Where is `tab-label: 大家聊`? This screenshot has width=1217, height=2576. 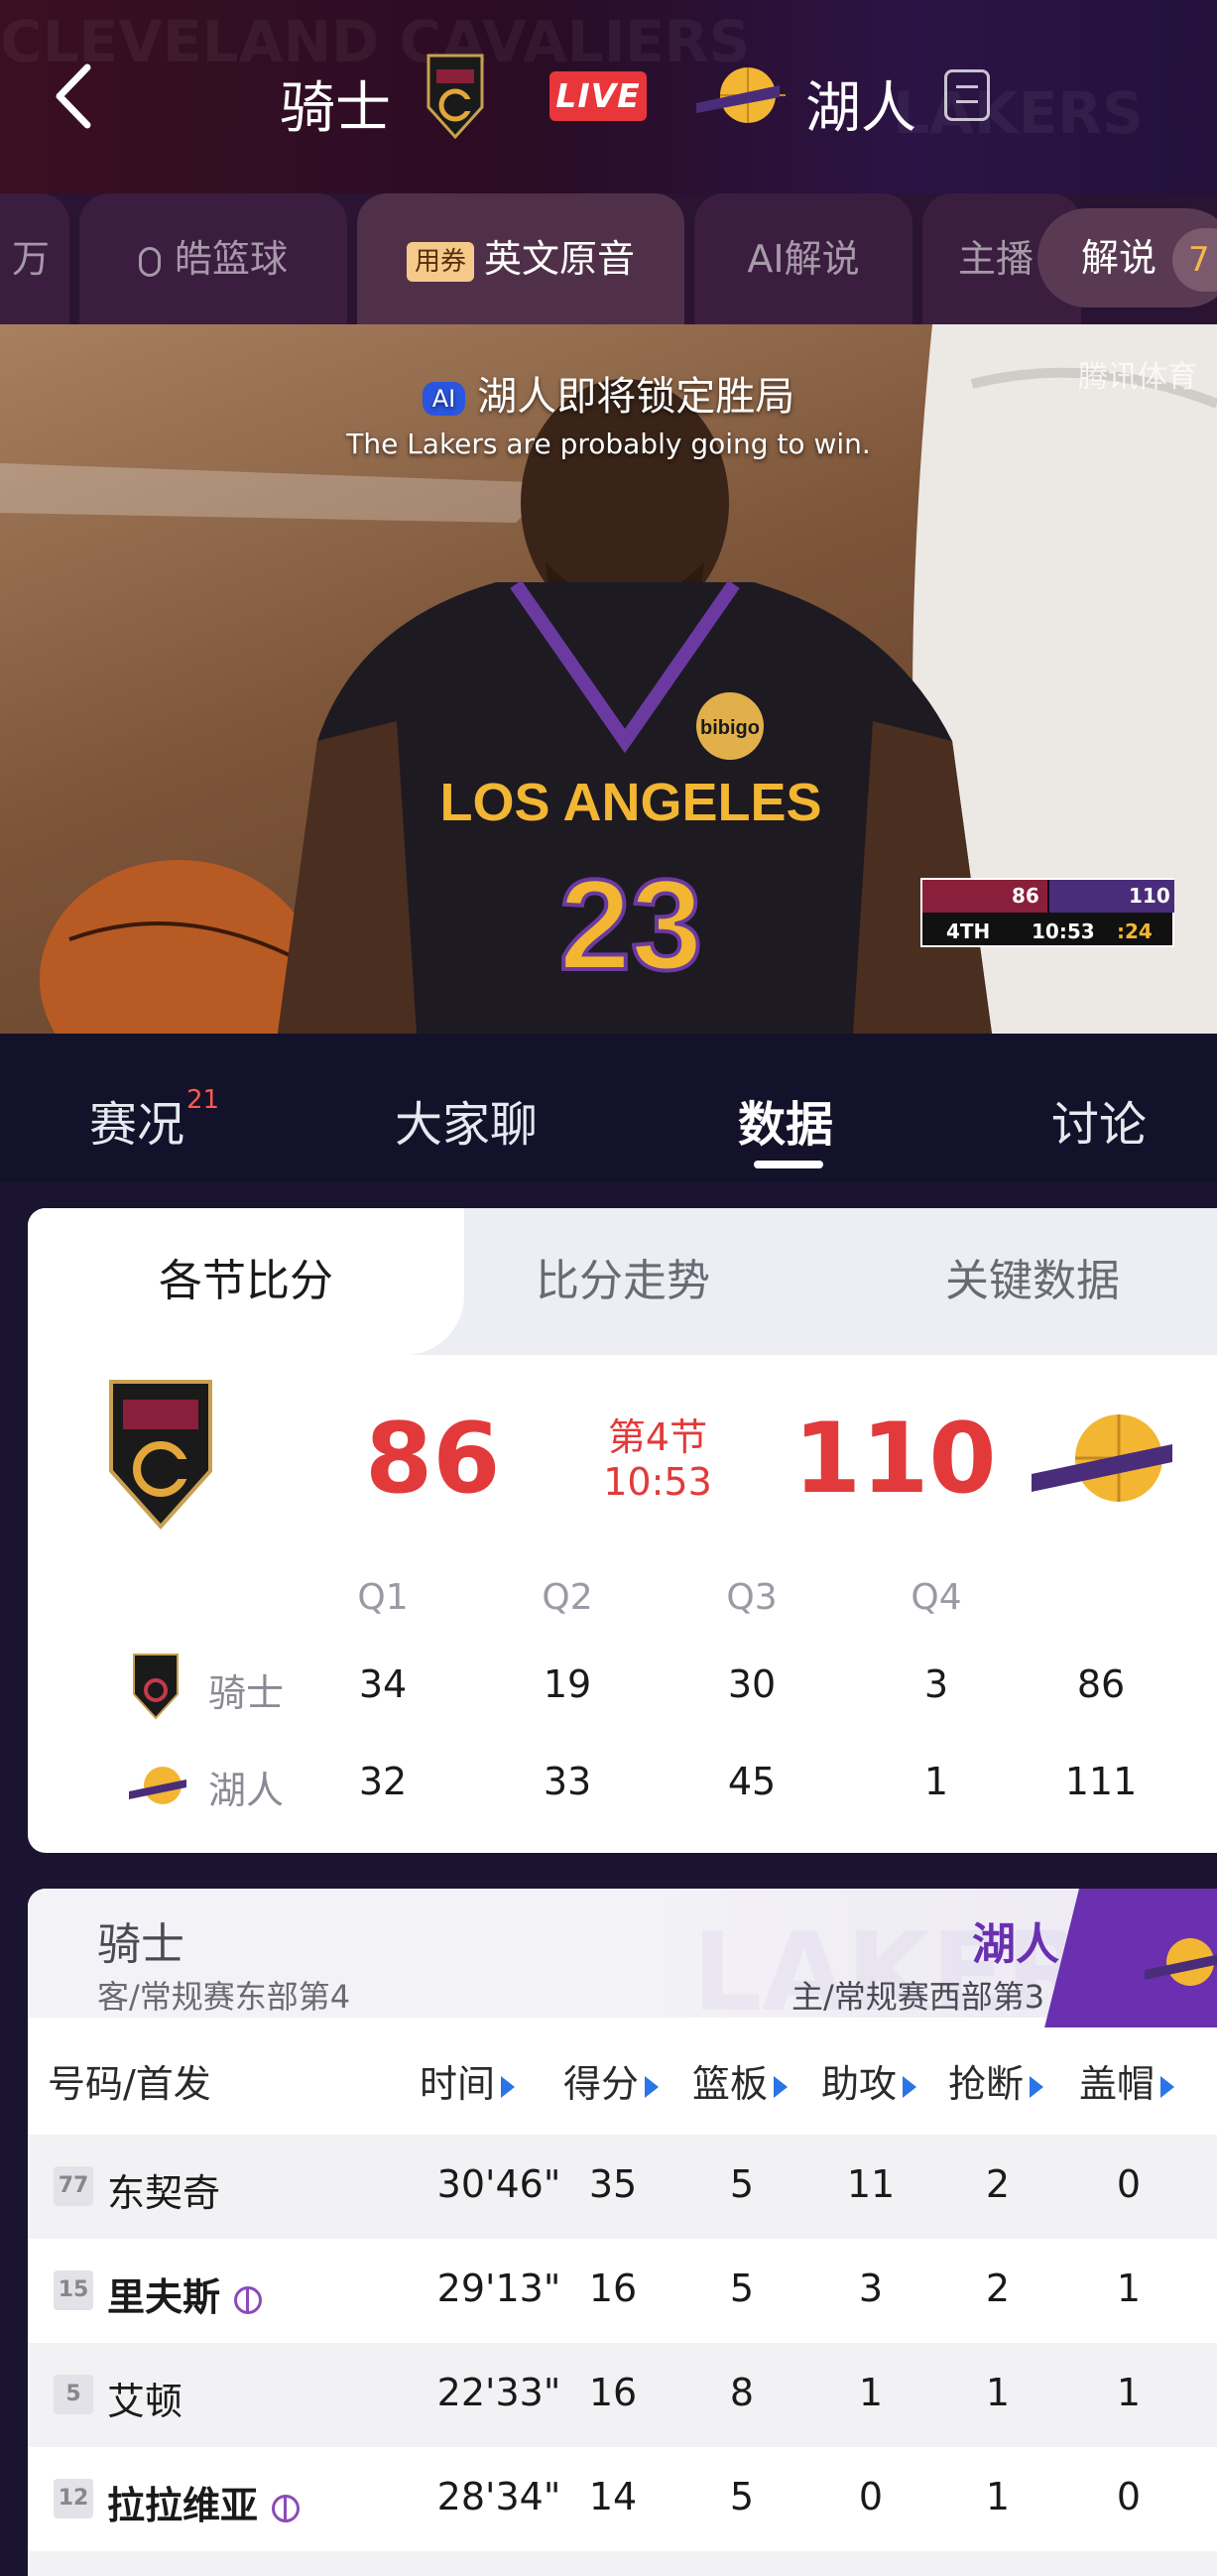
tab-label: 大家聊 is located at coordinates (467, 1125).